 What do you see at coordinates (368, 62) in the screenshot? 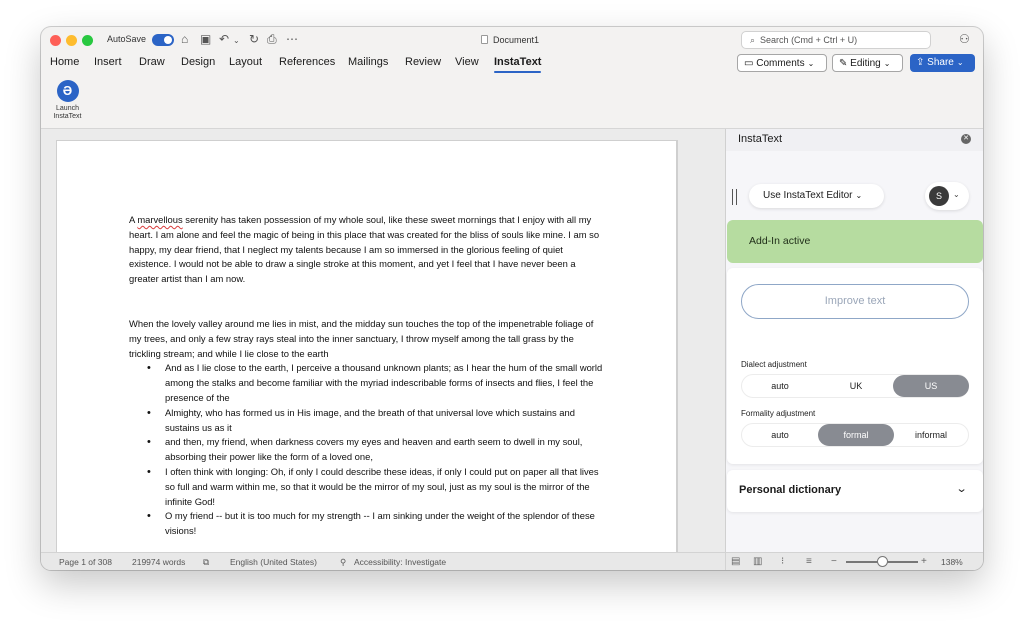
I see `tab-mailings: Mailings` at bounding box center [368, 62].